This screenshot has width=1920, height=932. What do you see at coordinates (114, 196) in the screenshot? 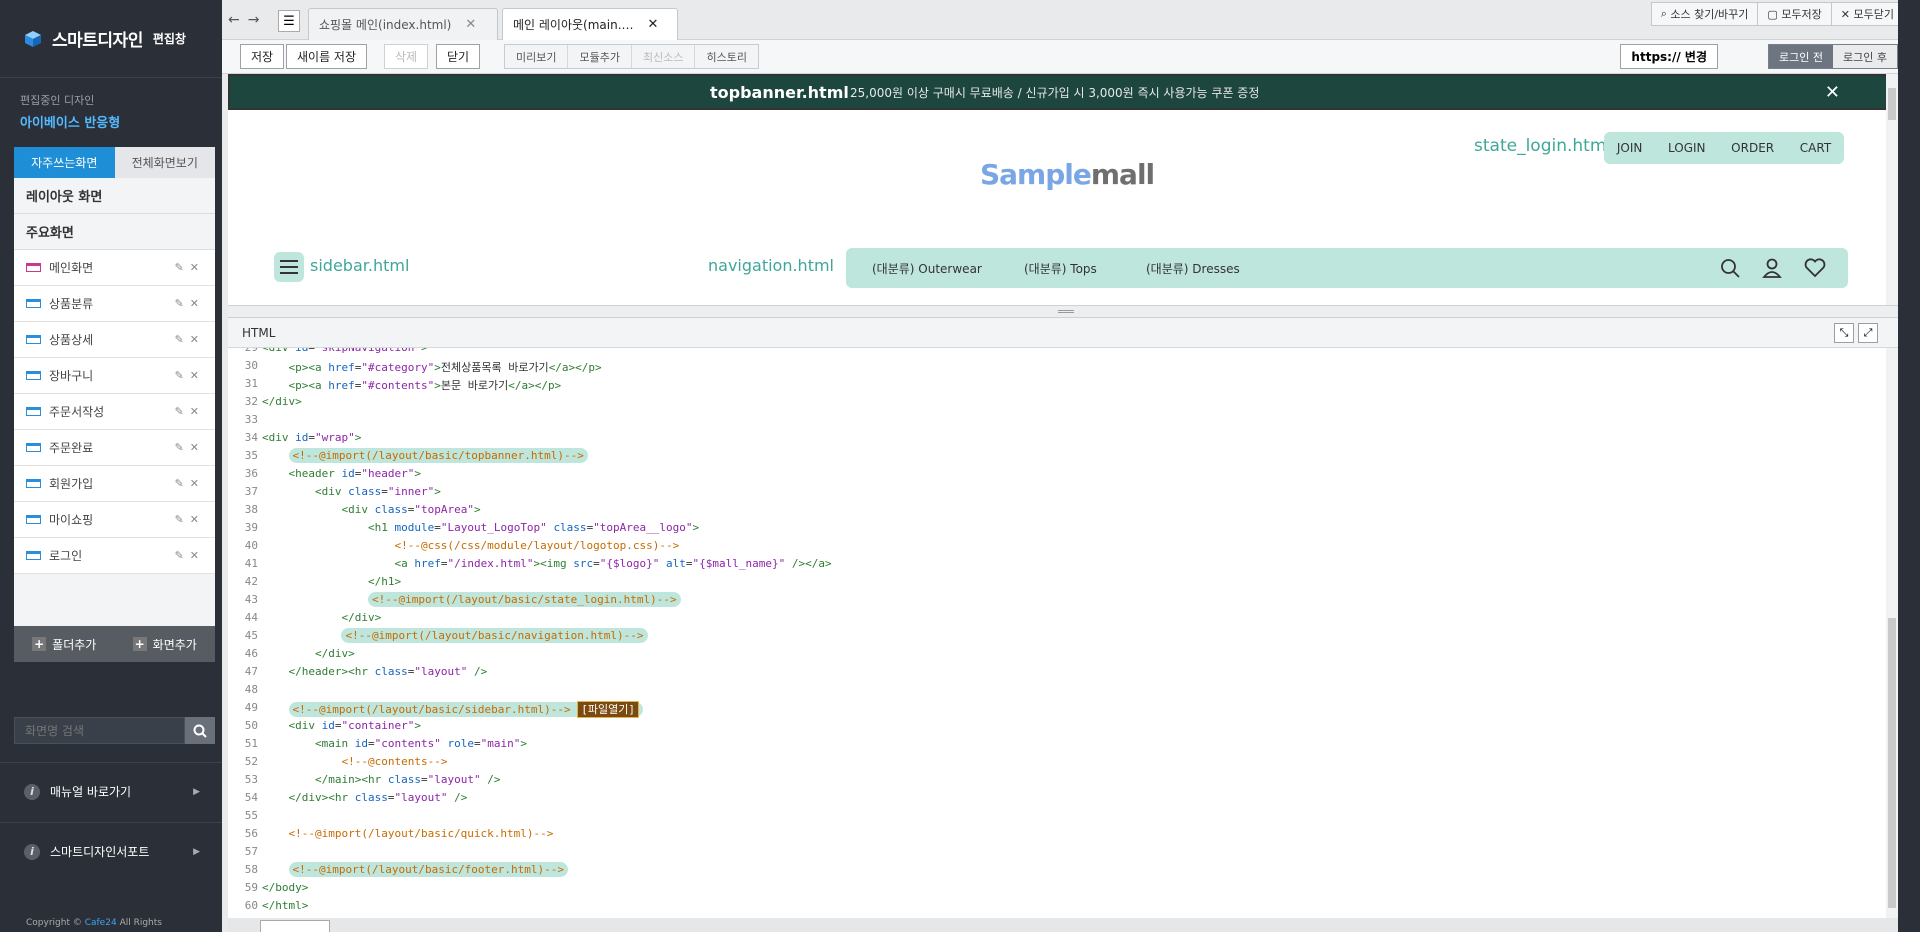
I see `section-layout: 레이아웃 화면` at bounding box center [114, 196].